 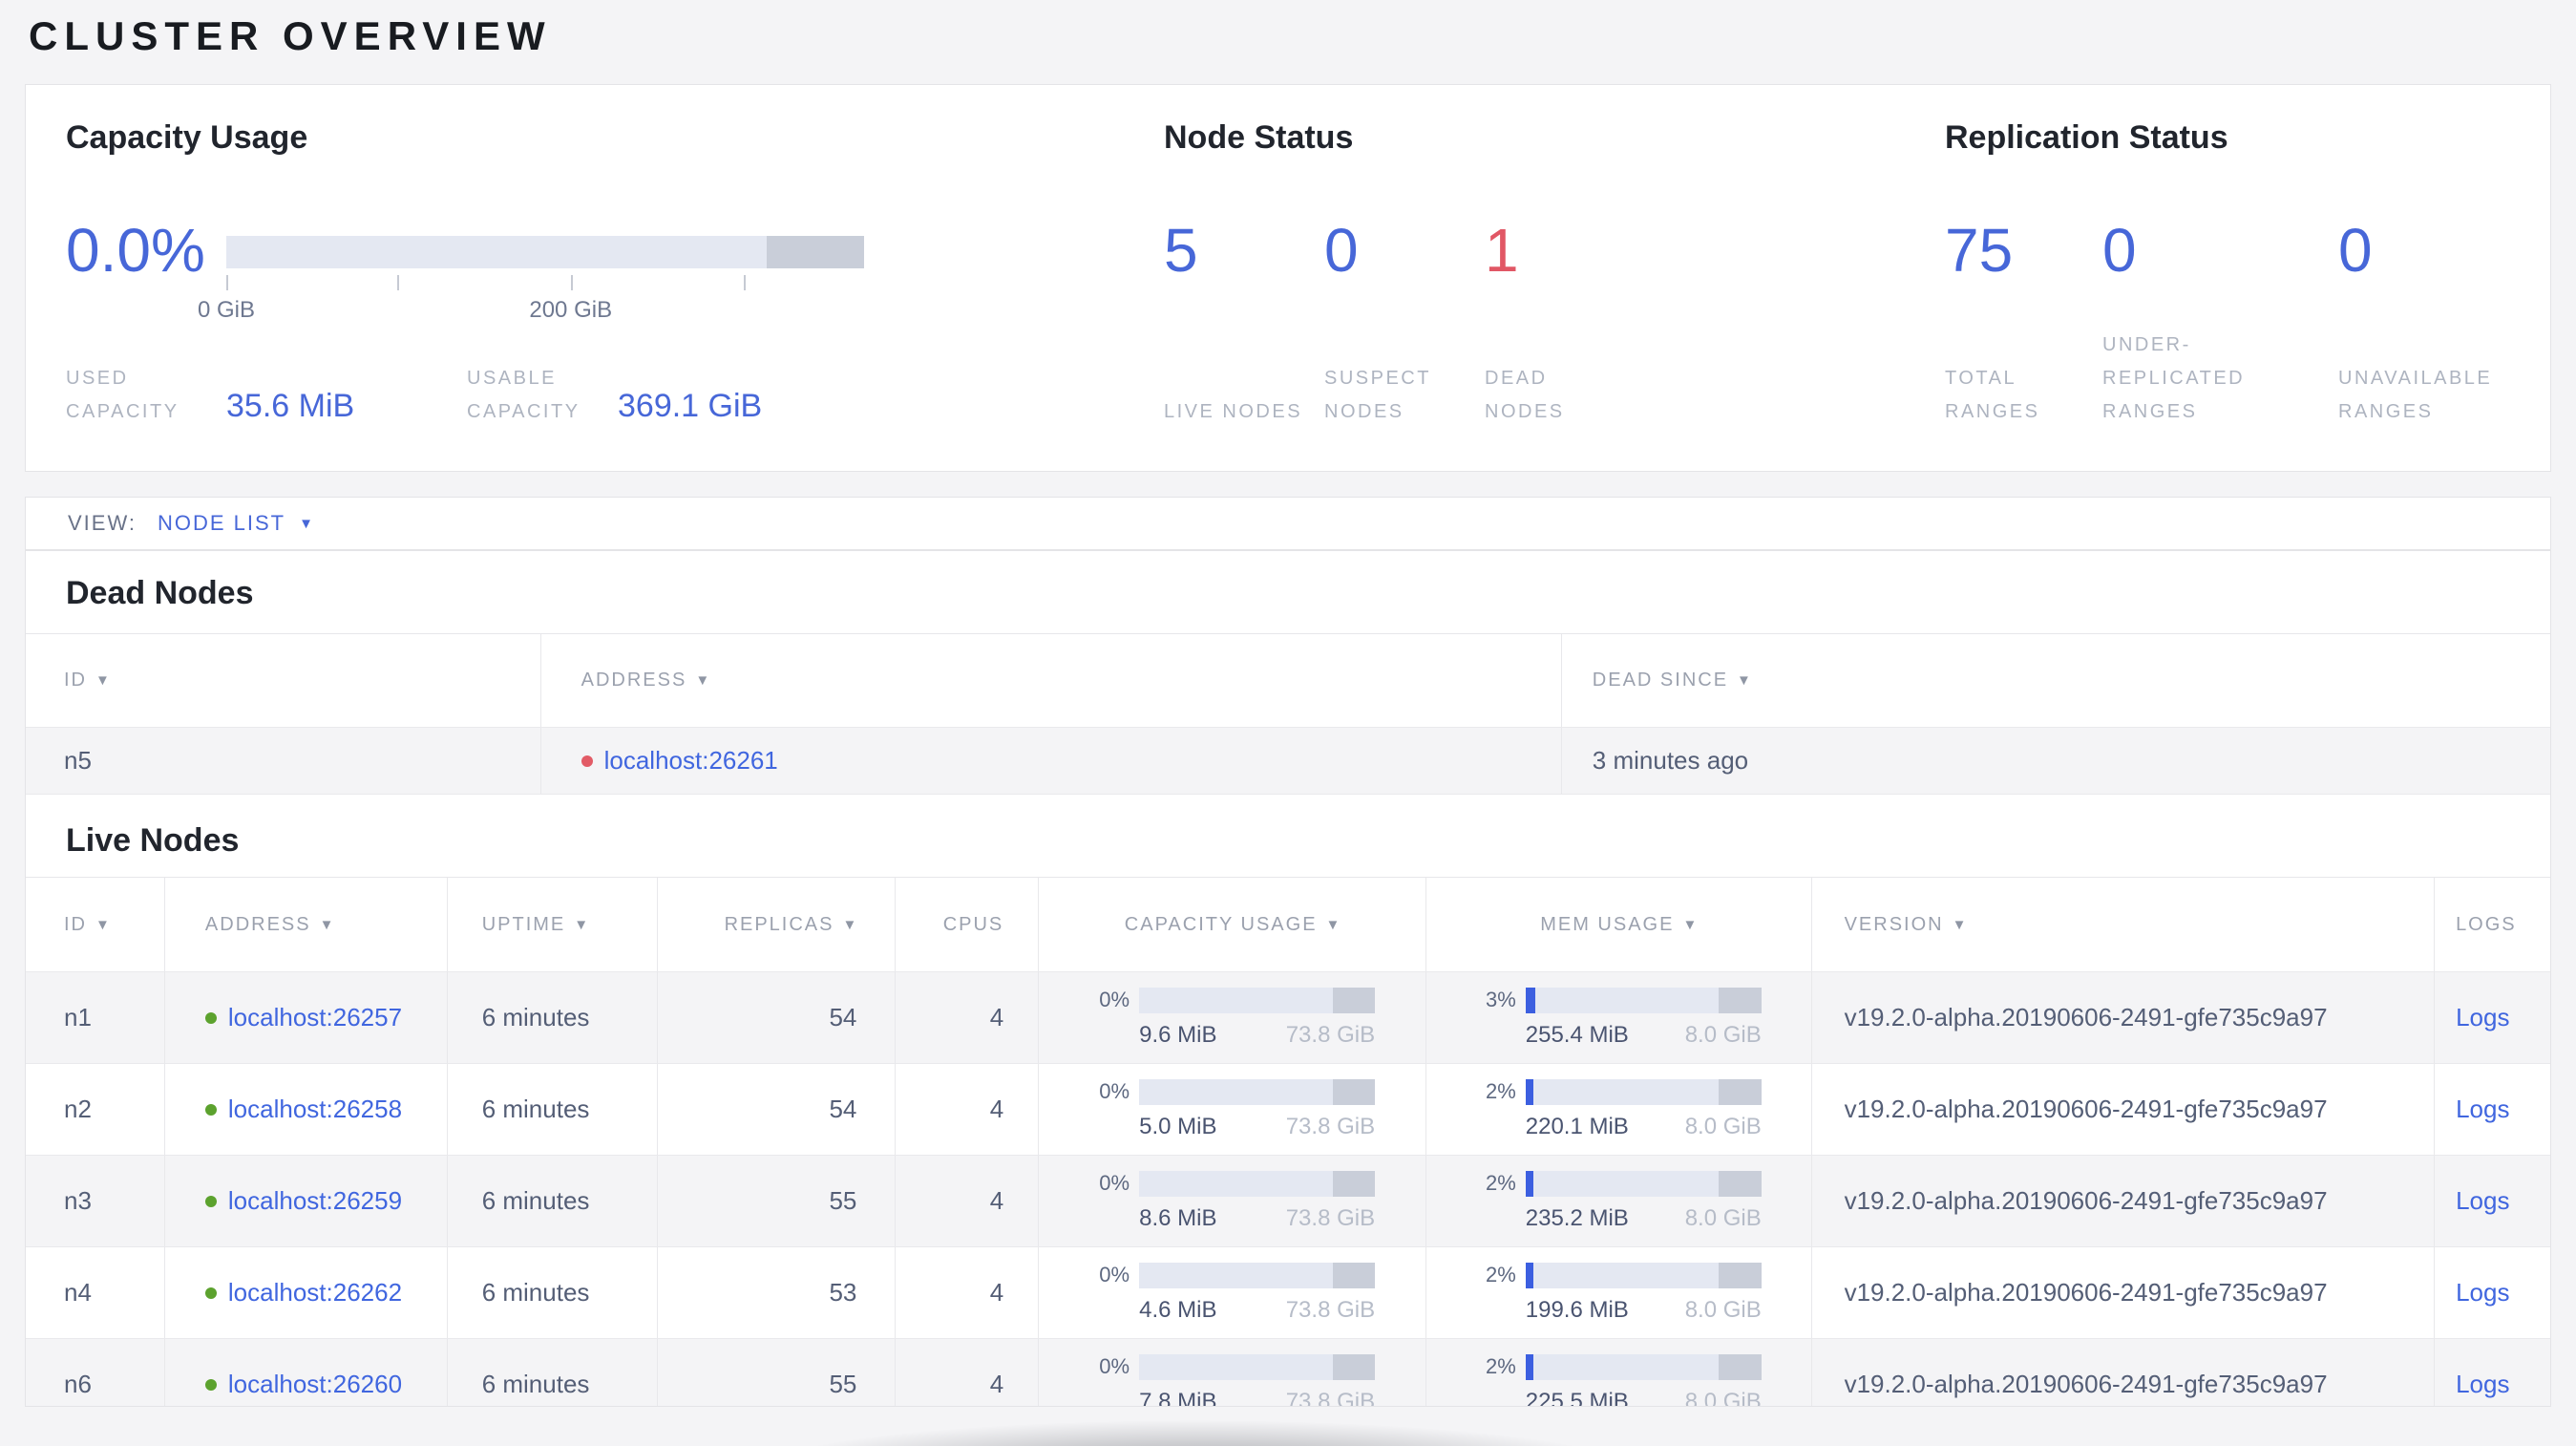 What do you see at coordinates (777, 1292) in the screenshot?
I see `replicas-cell: 53` at bounding box center [777, 1292].